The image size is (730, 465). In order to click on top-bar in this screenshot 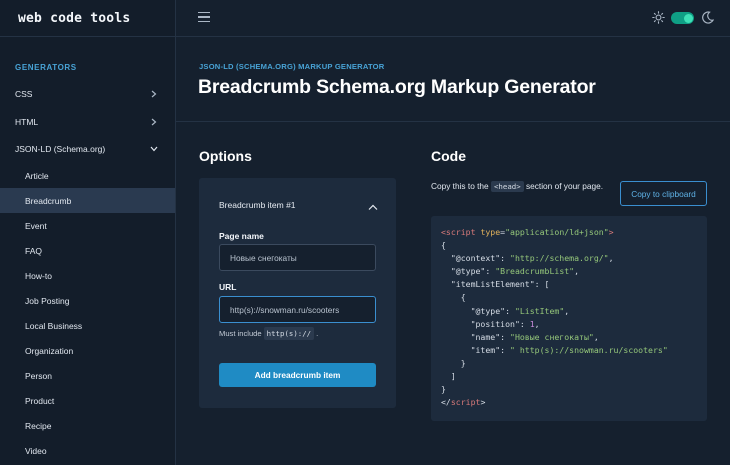, I will do `click(453, 18)`.